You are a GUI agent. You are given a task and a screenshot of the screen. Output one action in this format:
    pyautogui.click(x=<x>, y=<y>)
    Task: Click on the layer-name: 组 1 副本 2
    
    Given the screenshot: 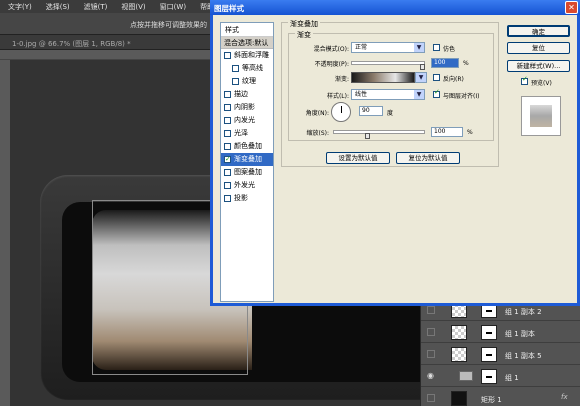 What is the action you would take?
    pyautogui.click(x=523, y=312)
    